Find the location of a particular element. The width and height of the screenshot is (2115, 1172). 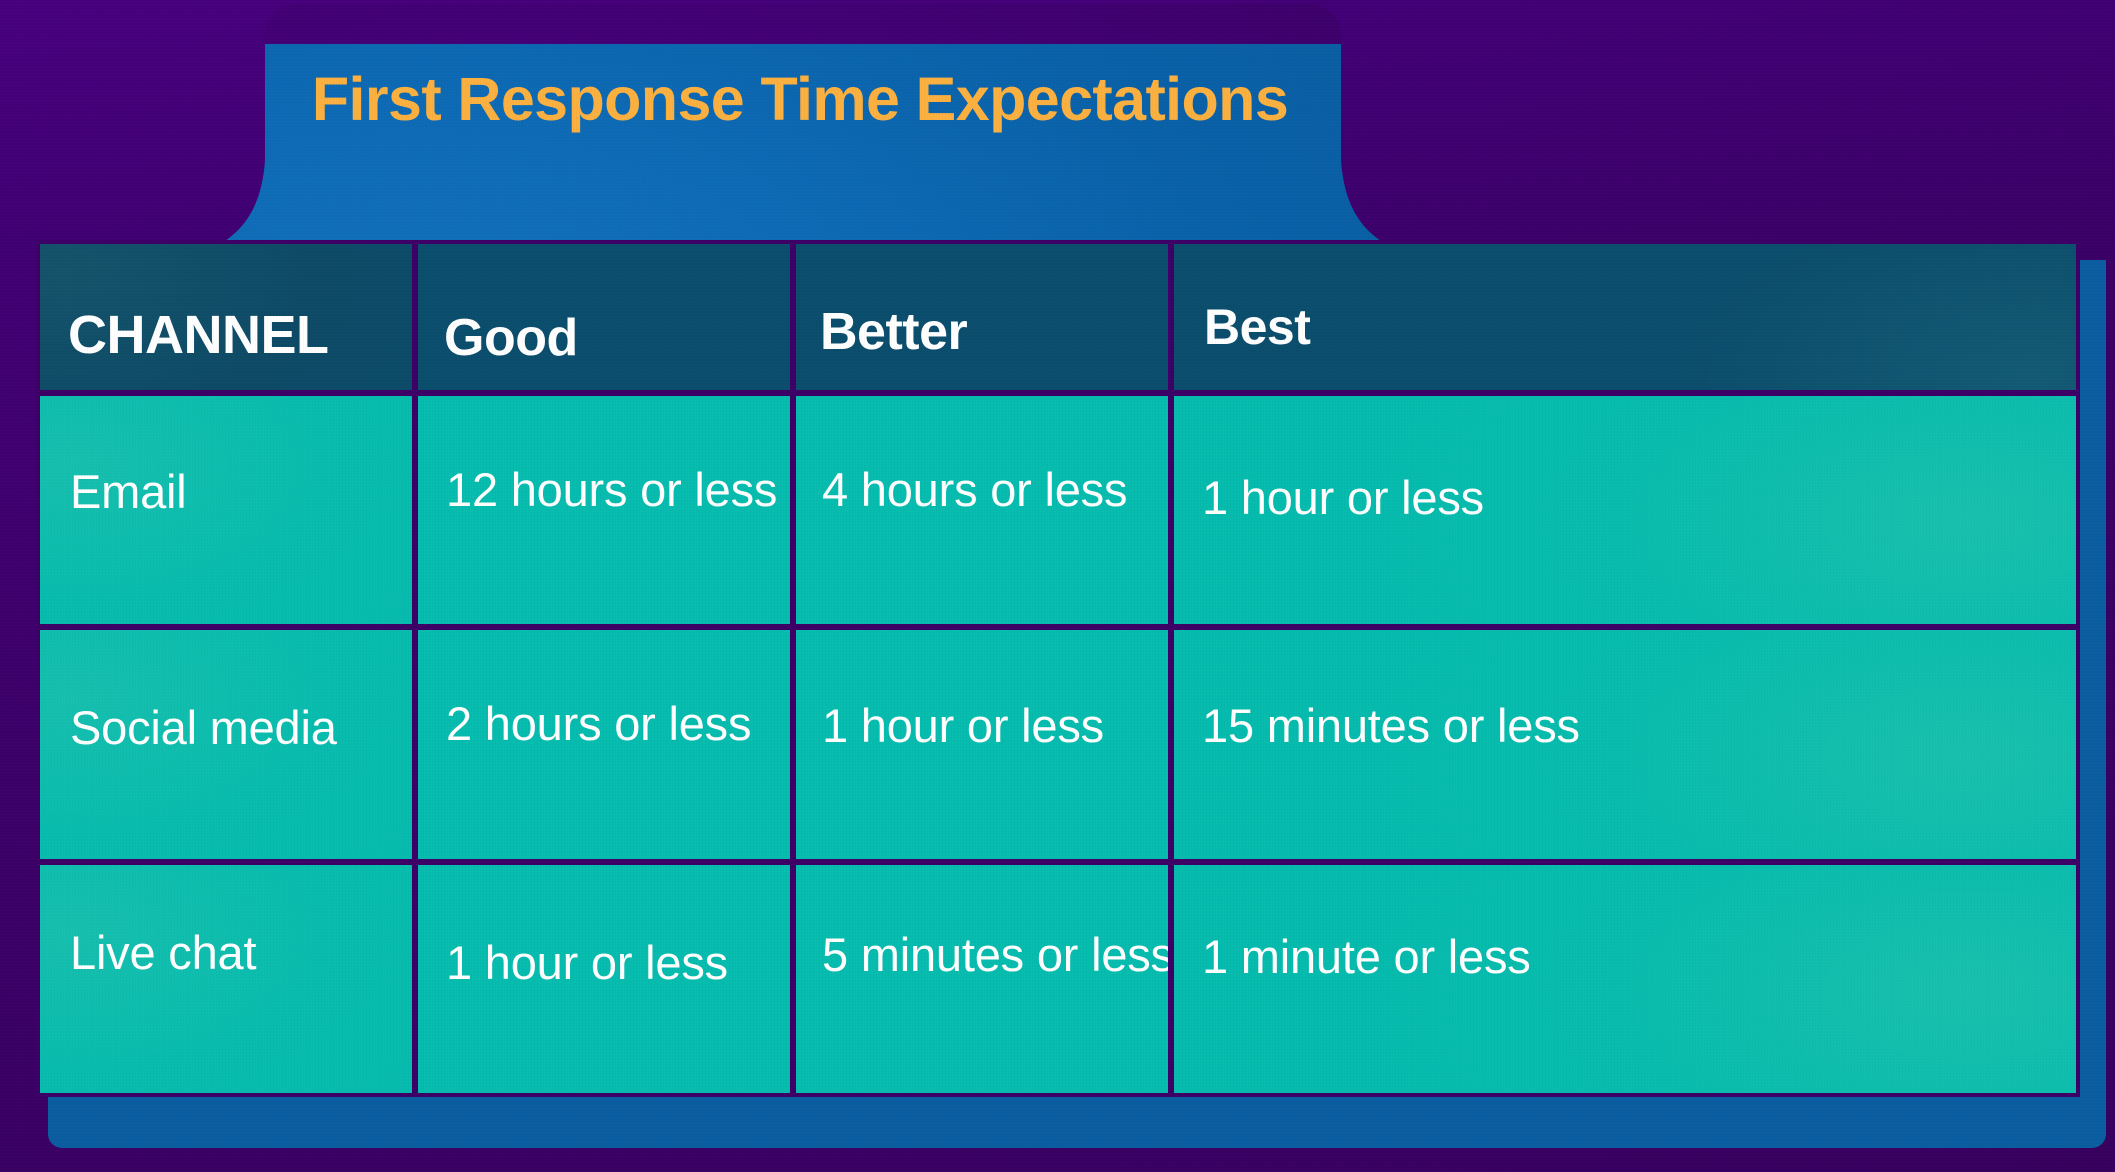

cell-good: 12 hours or less is located at coordinates (604, 510).